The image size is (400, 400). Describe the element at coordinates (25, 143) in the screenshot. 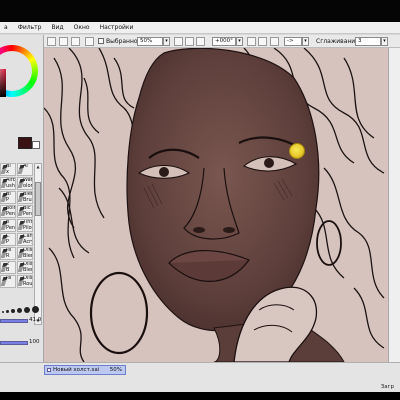

I see `primary-color-swatch` at that location.